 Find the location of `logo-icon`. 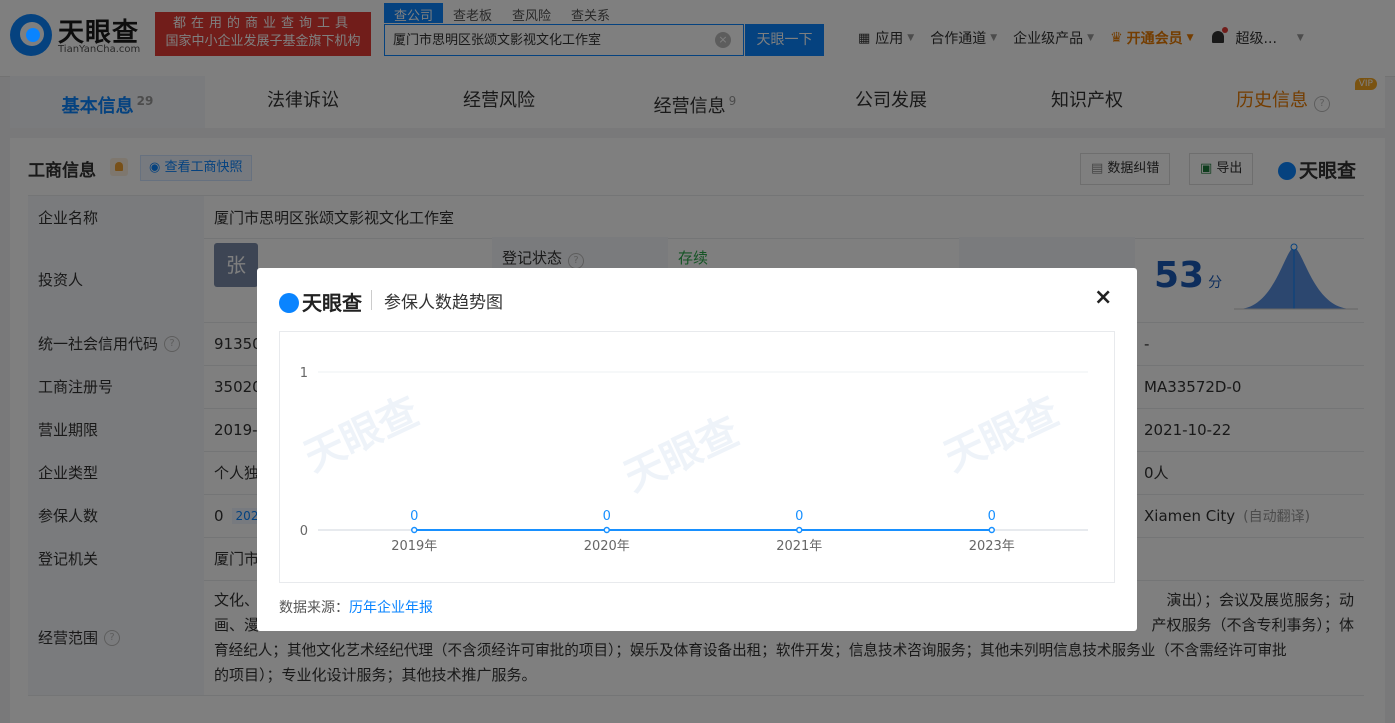

logo-icon is located at coordinates (289, 303).